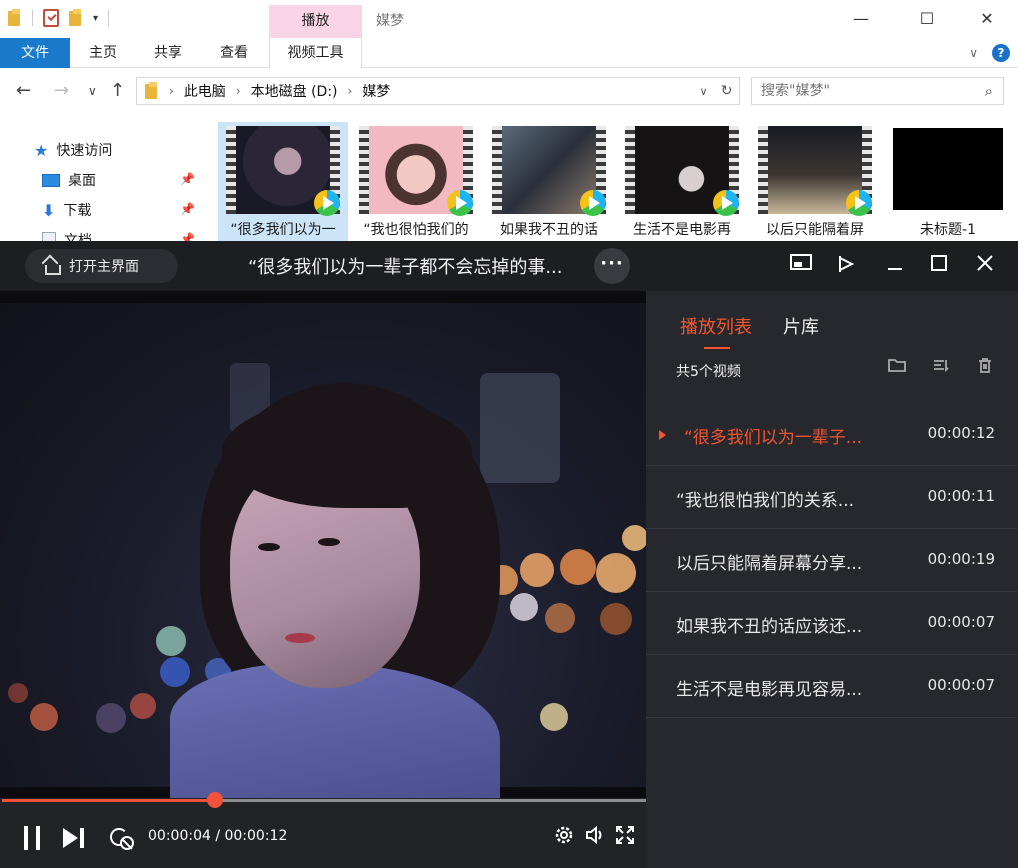 Image resolution: width=1018 pixels, height=868 pixels. Describe the element at coordinates (612, 266) in the screenshot. I see `more-options-button: ···` at that location.